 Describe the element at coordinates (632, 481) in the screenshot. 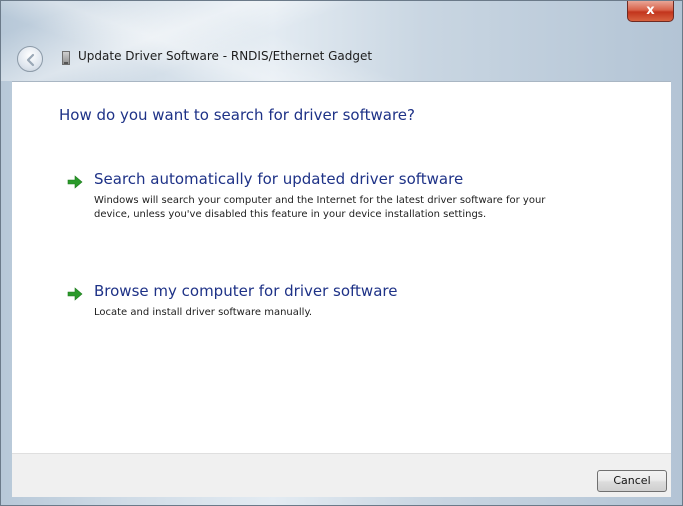

I see `cancel-button: Cancel` at that location.